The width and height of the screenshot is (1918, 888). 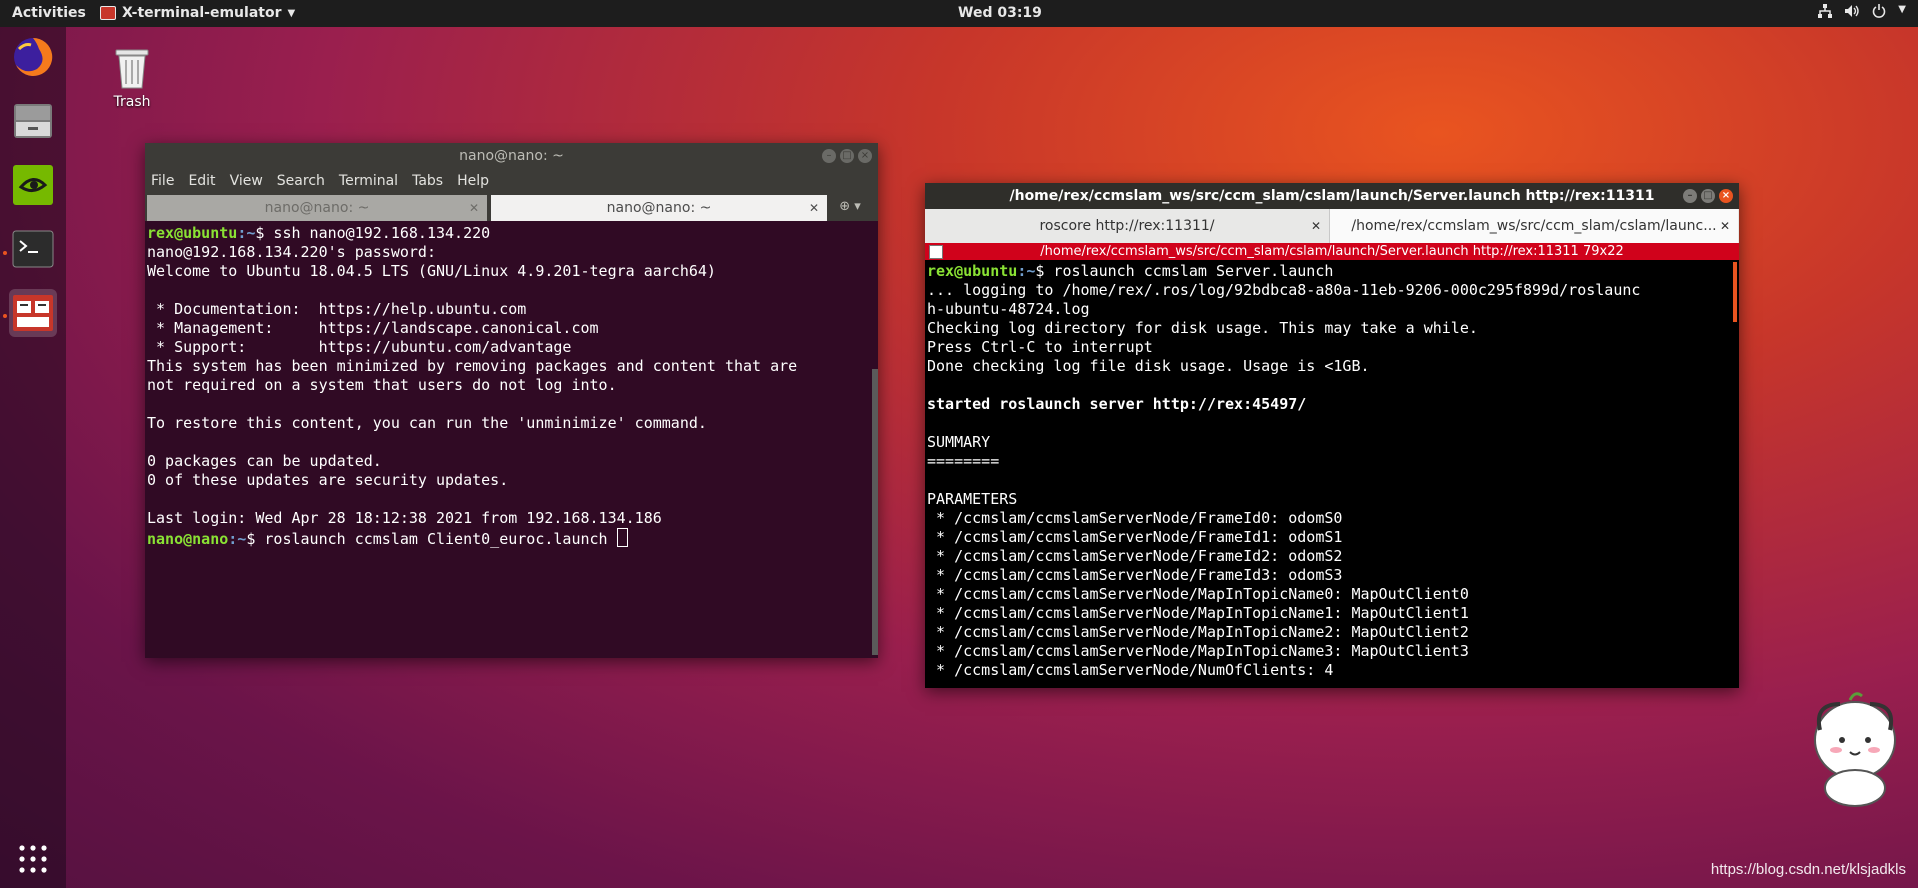 What do you see at coordinates (337, 309) in the screenshot?
I see `output-line: * Documentation: https://help.ubuntu.com` at bounding box center [337, 309].